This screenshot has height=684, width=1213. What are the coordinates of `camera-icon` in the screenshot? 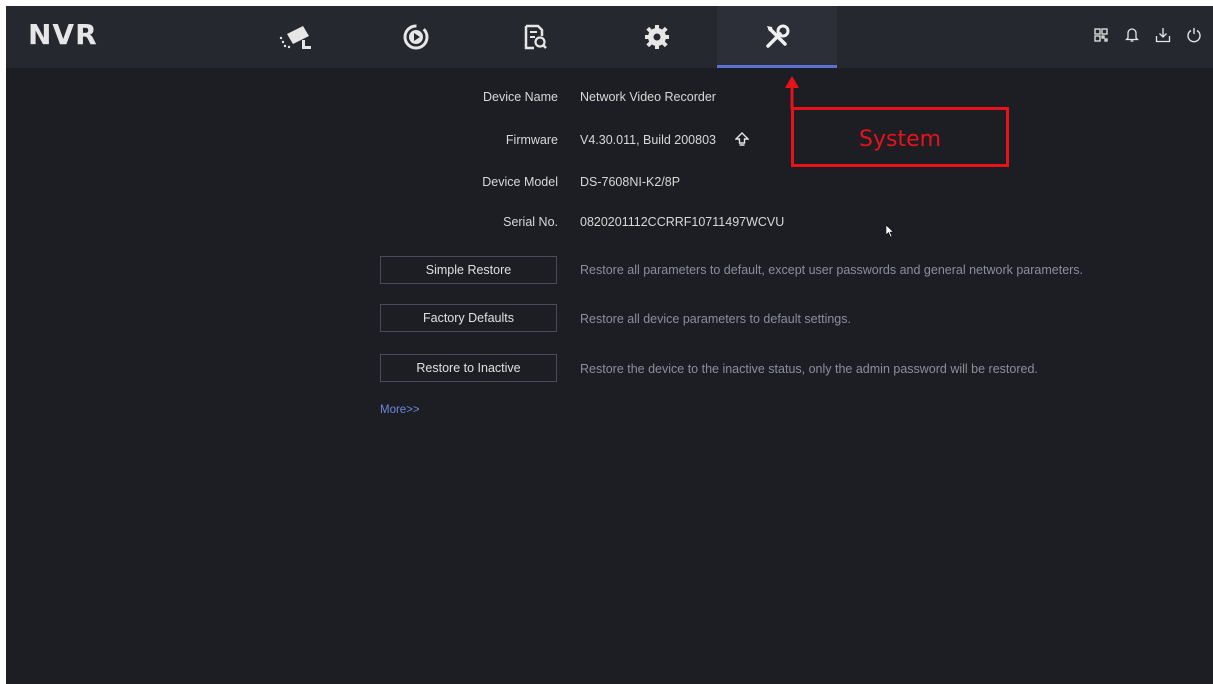 It's located at (295, 37).